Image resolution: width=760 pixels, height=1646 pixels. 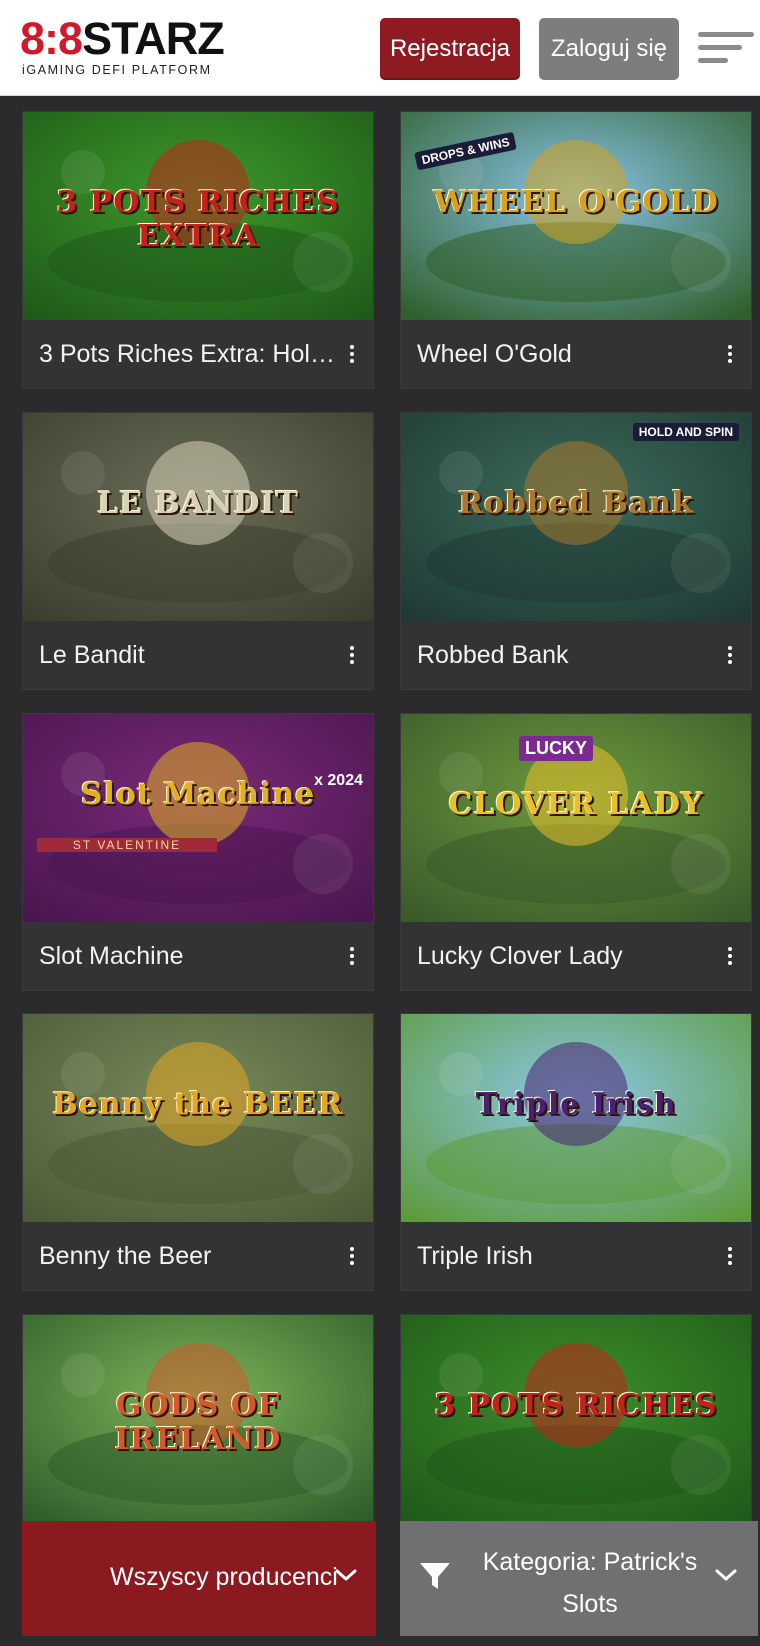 What do you see at coordinates (198, 503) in the screenshot?
I see `game-art-title: LE BANDIT` at bounding box center [198, 503].